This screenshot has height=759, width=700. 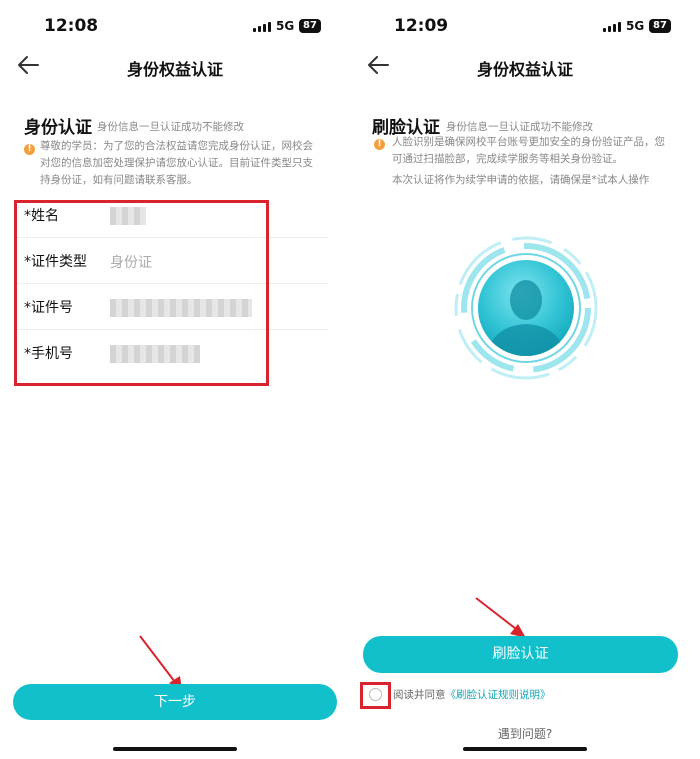 What do you see at coordinates (176, 146) in the screenshot?
I see `notice-line: 尊敬的学员：为了您的合法权益请您完成身份认证，网校会` at bounding box center [176, 146].